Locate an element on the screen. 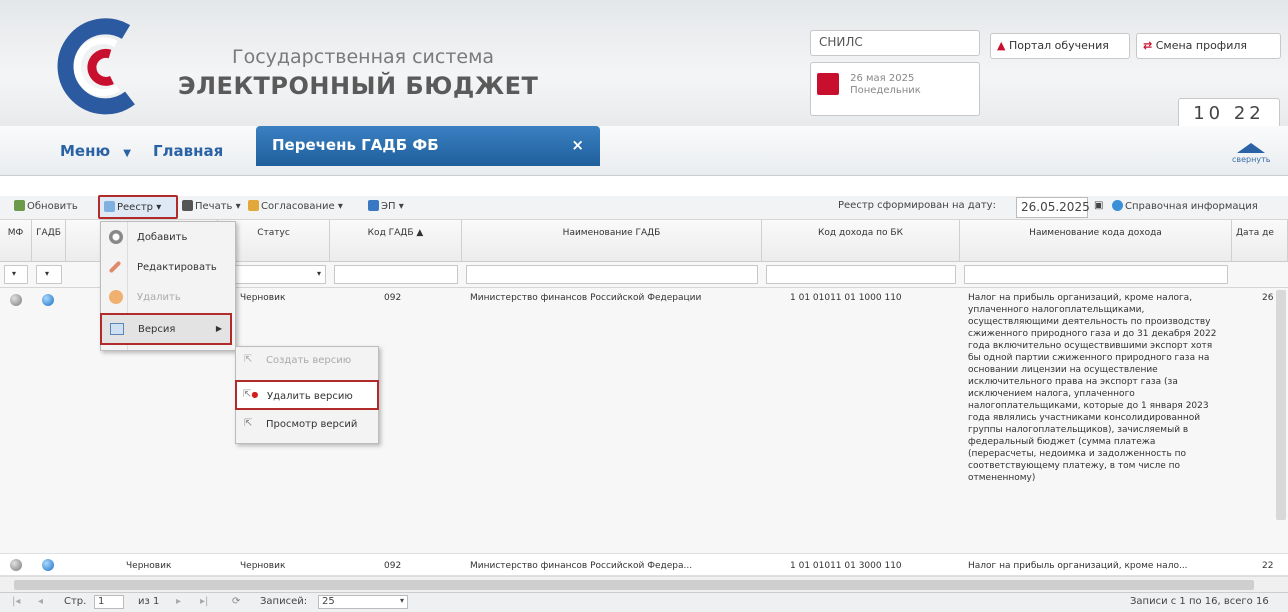  menu-item-version: Версия ▶ is located at coordinates (166, 329).